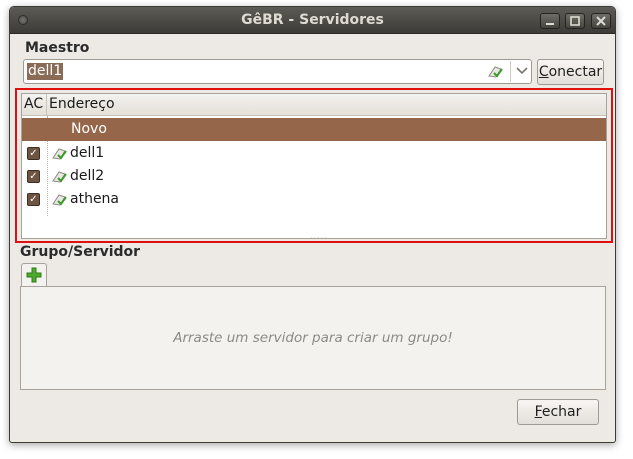  I want to click on close-window-button, so click(601, 21).